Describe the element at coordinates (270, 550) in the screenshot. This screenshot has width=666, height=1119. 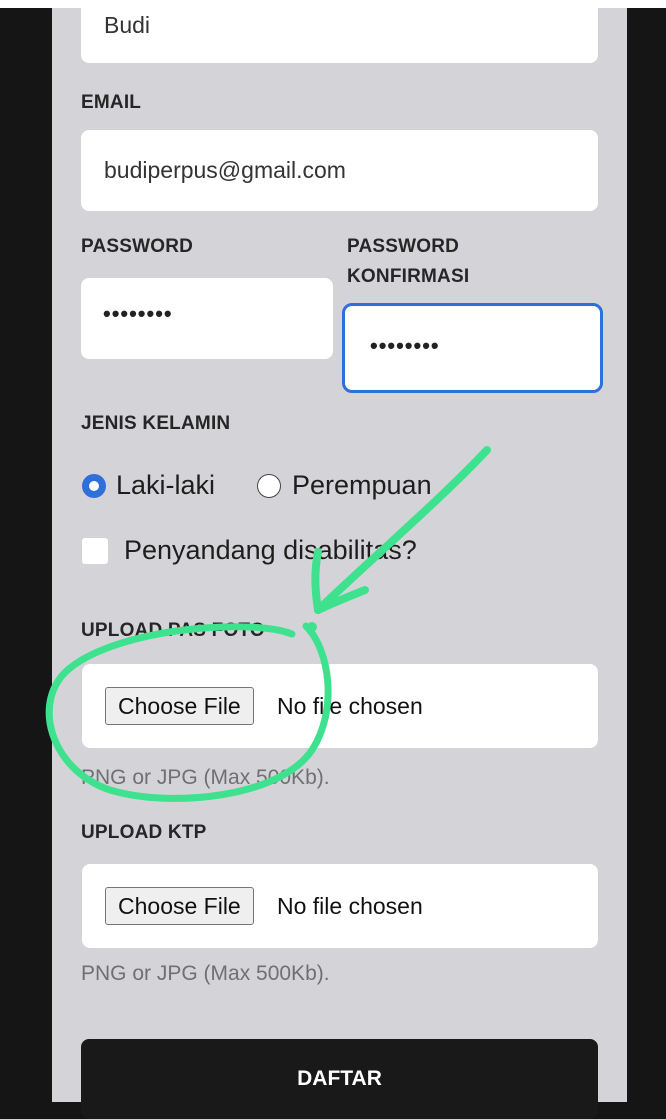
I see `disability-label: Penyandang disabilitas?` at that location.